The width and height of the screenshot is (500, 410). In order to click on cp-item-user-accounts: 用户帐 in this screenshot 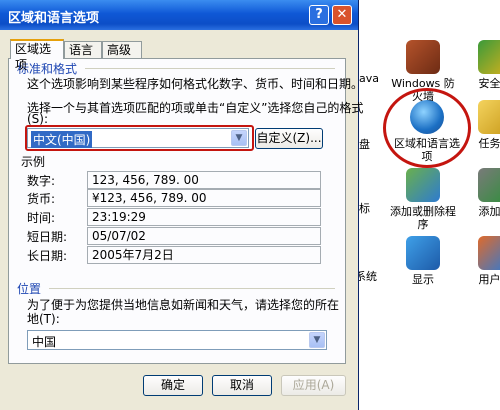, I will do `click(480, 261)`.